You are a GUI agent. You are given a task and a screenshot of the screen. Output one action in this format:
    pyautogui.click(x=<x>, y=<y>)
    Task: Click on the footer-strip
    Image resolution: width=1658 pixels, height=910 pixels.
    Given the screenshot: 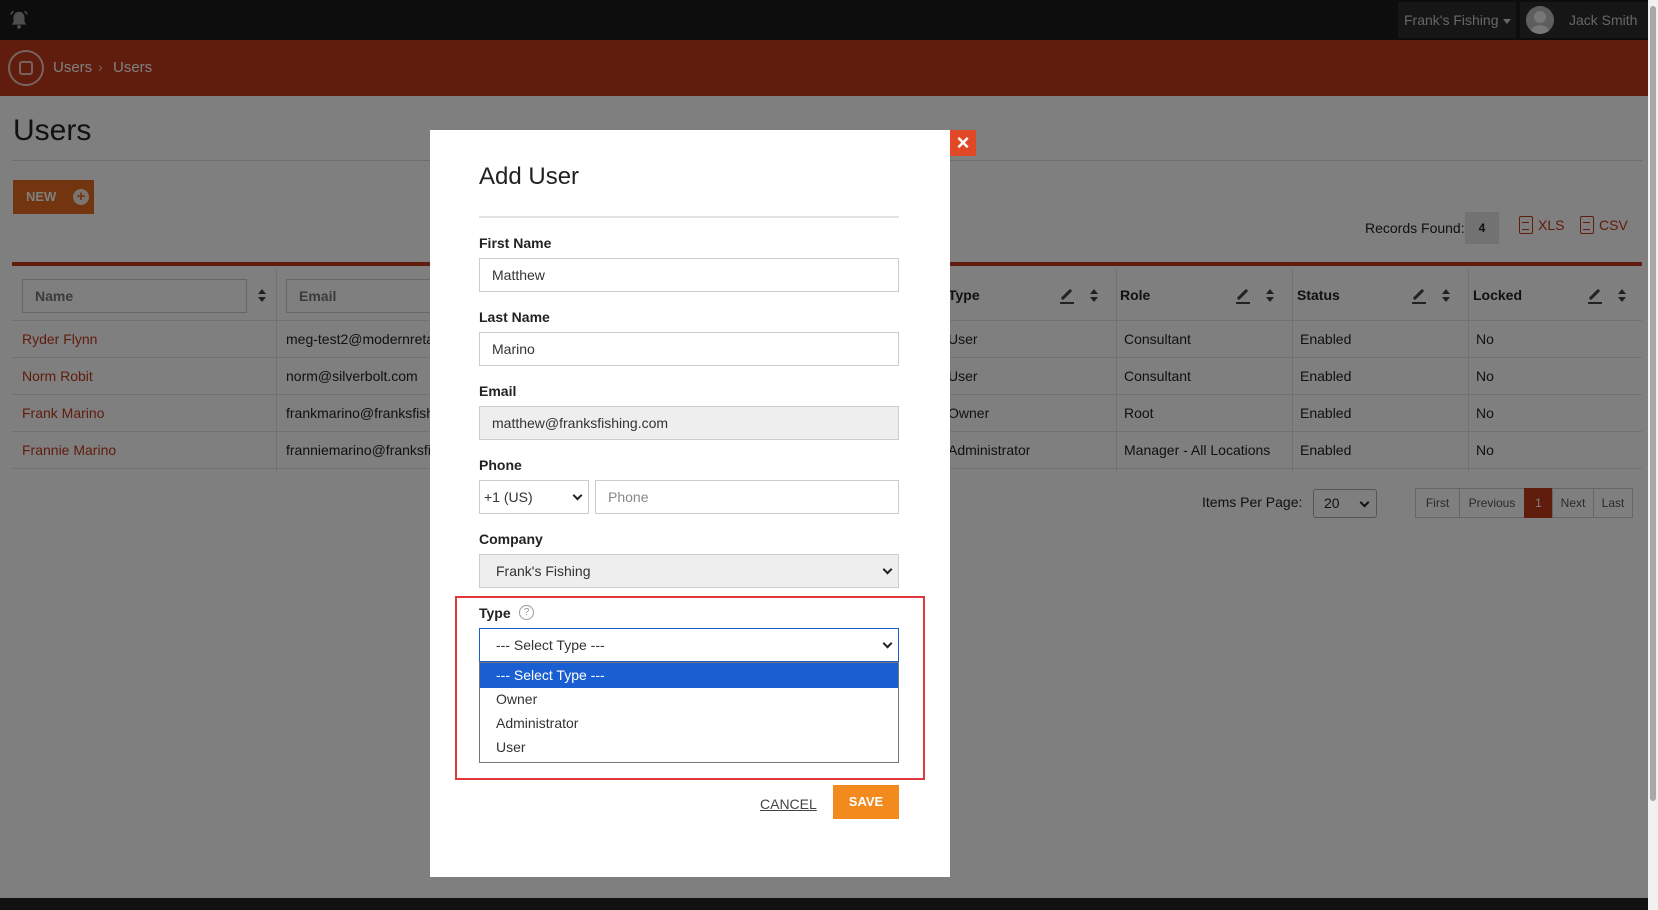 What is the action you would take?
    pyautogui.click(x=824, y=904)
    